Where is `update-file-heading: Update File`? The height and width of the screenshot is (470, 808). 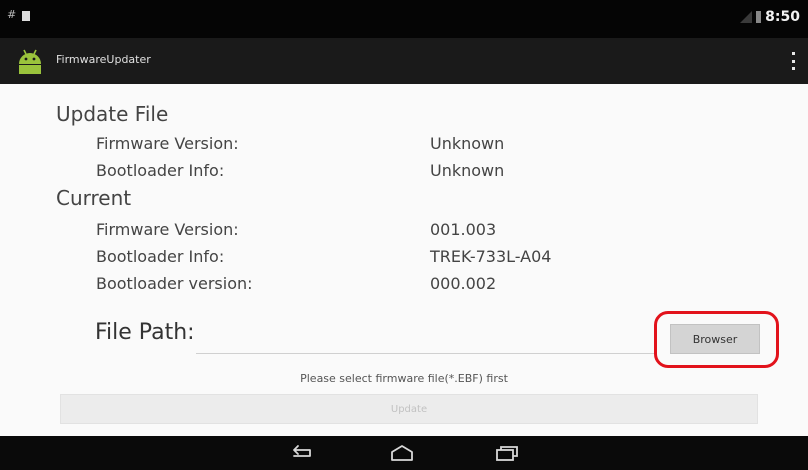 update-file-heading: Update File is located at coordinates (112, 114).